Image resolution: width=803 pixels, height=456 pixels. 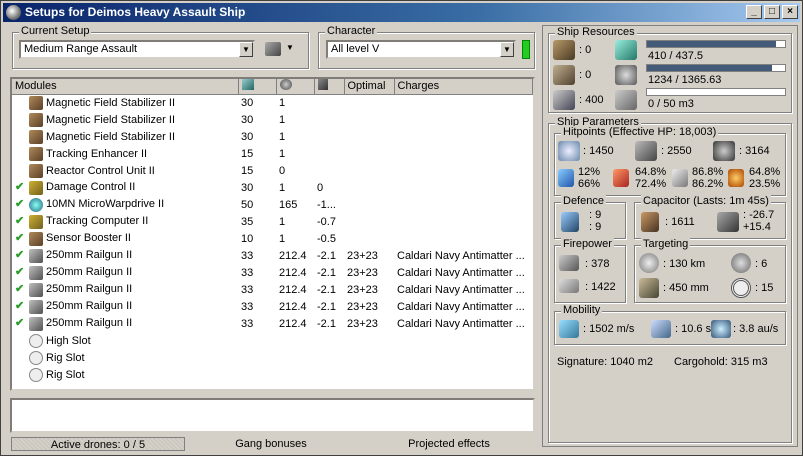 I want to click on modules-column-header: Modules, so click(x=125, y=87).